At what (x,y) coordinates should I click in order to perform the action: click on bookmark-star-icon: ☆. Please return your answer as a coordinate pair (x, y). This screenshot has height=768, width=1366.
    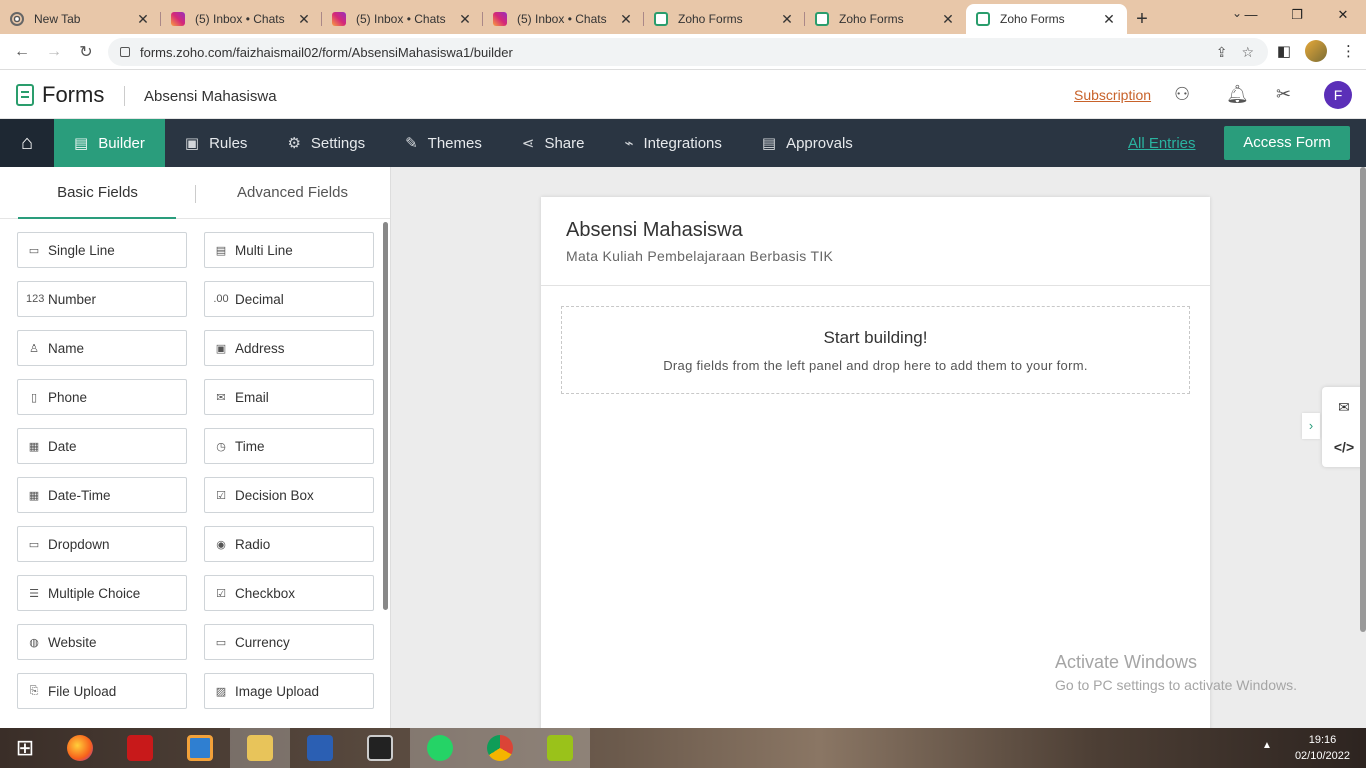
    Looking at the image, I should click on (1247, 52).